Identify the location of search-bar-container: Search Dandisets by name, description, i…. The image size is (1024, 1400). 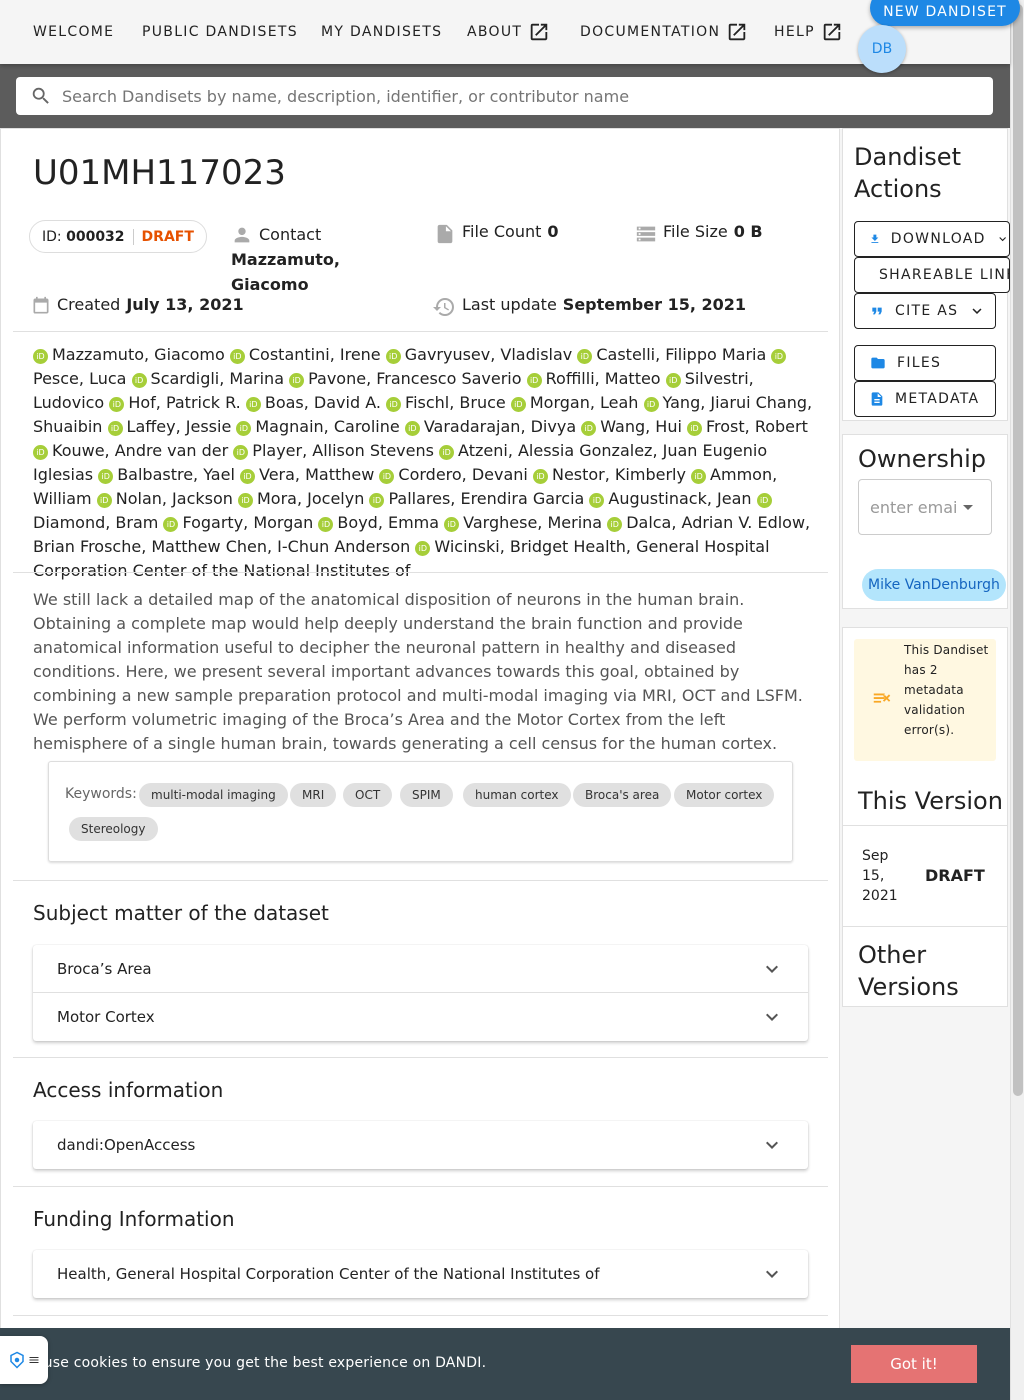
(505, 96).